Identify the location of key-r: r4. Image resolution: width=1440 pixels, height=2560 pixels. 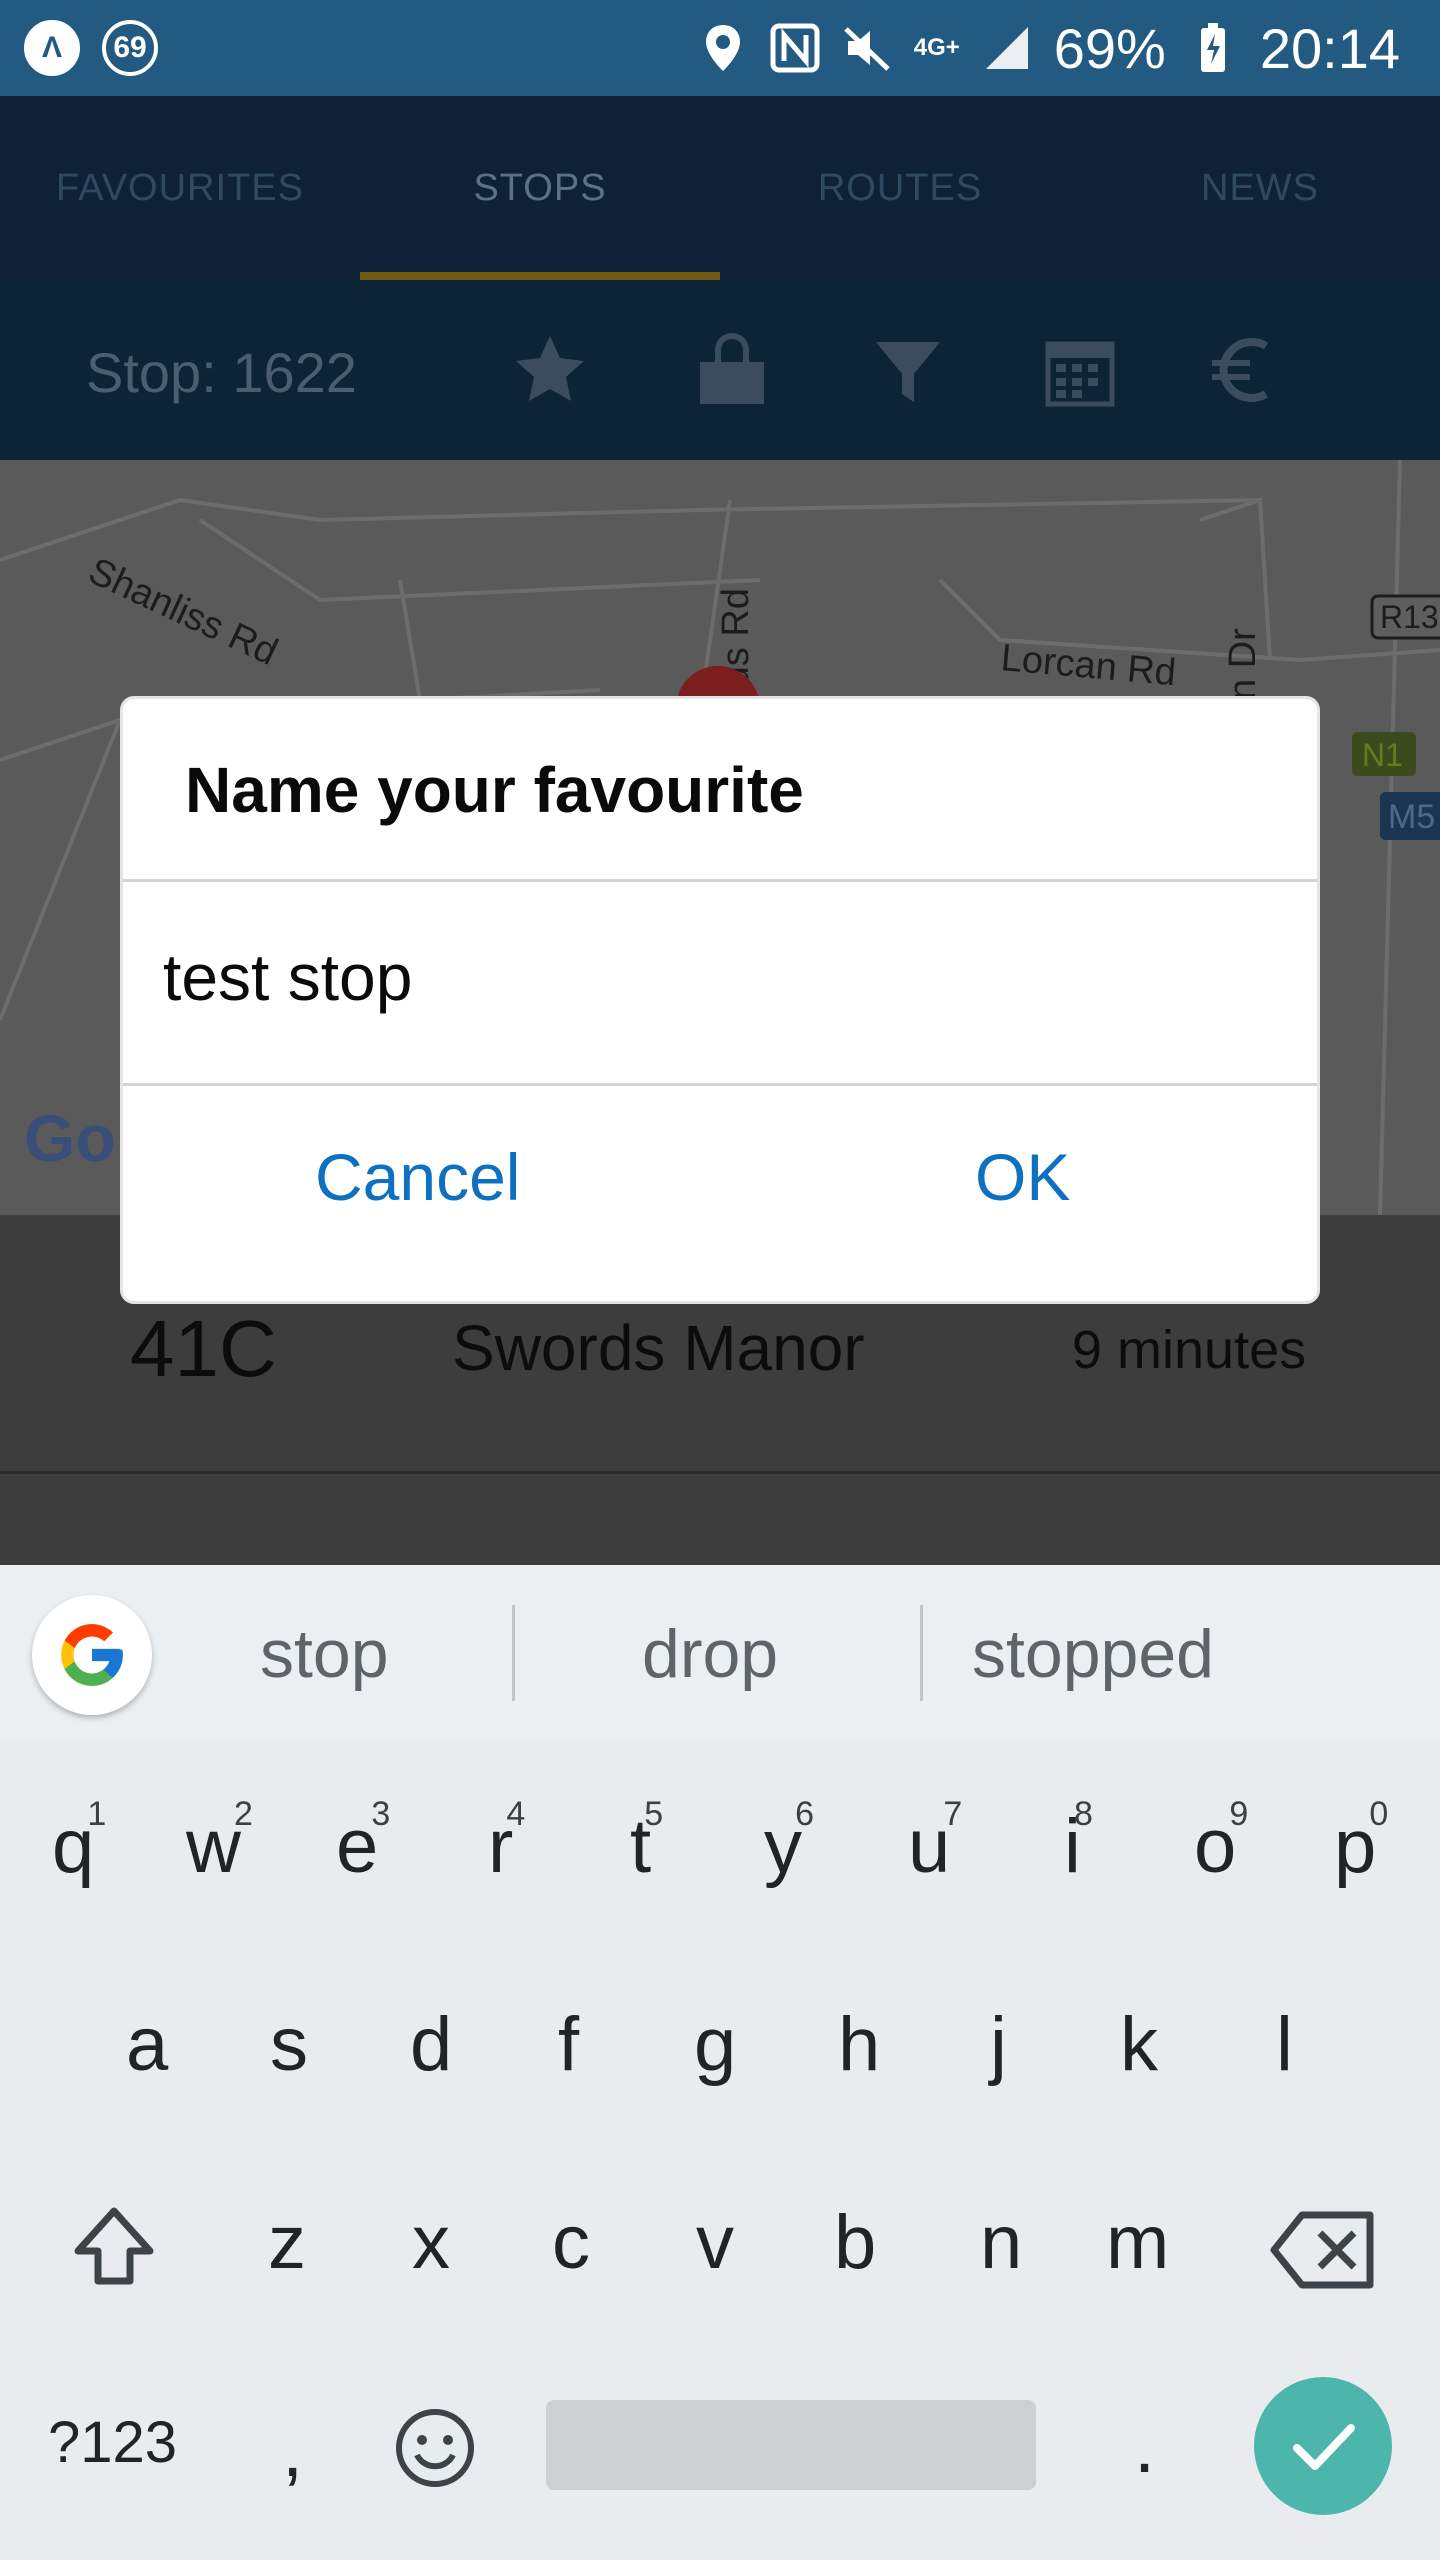
(506, 1842).